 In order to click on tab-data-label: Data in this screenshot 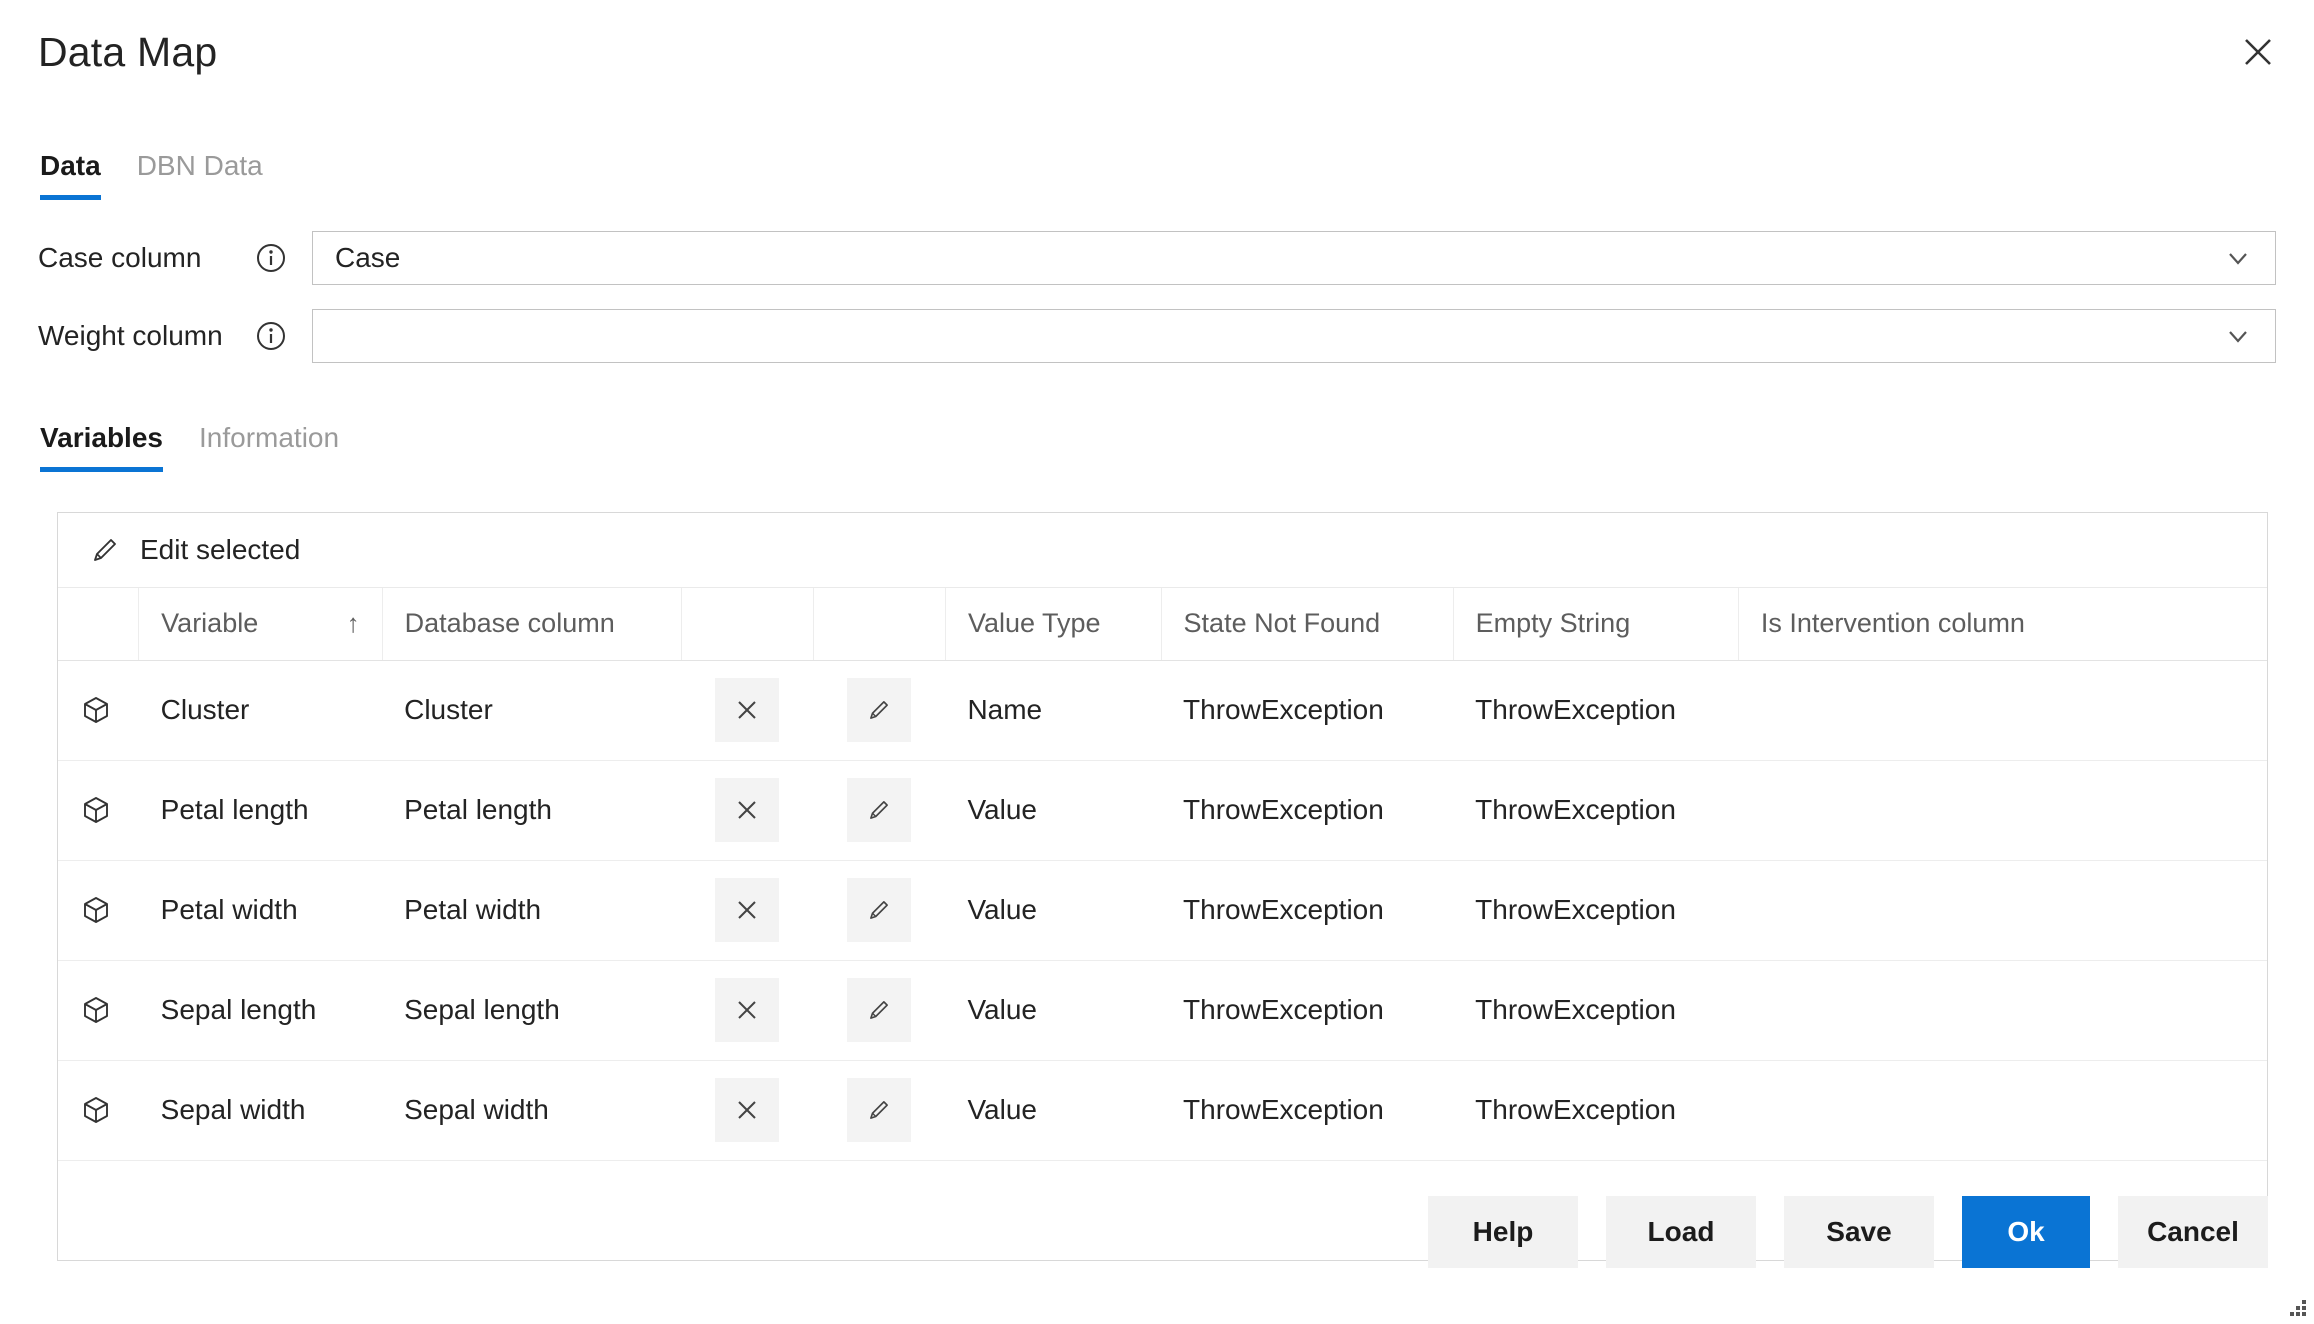, I will do `click(70, 165)`.